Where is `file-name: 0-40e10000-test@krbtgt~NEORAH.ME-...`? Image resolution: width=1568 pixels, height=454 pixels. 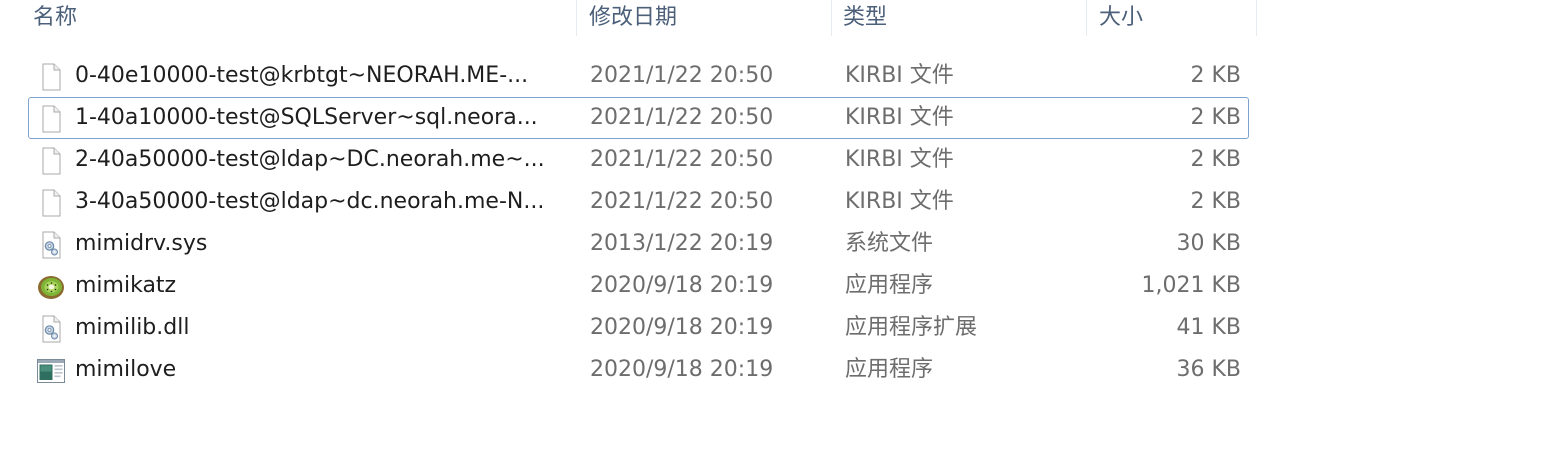
file-name: 0-40e10000-test@krbtgt~NEORAH.ME-... is located at coordinates (302, 75).